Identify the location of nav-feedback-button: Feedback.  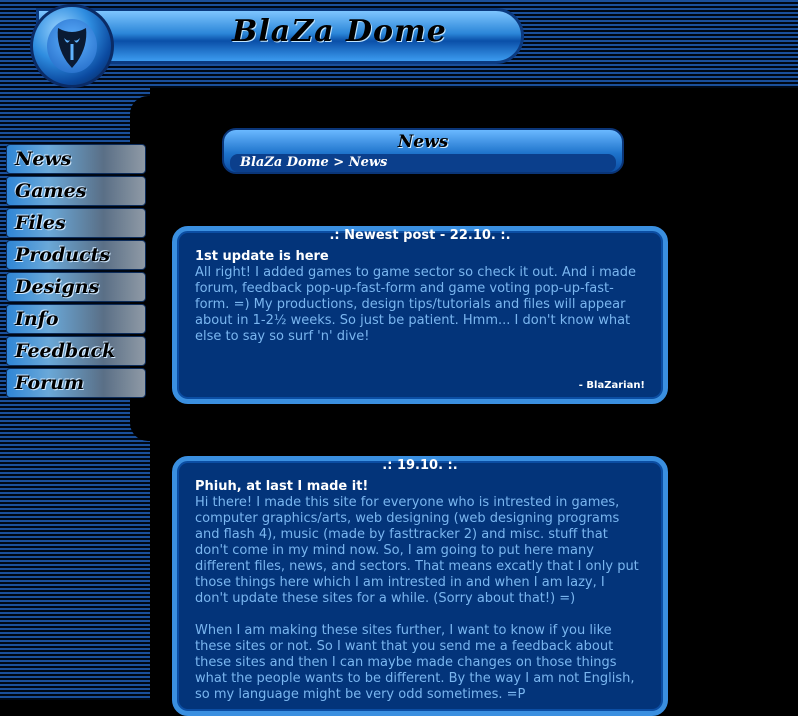
(76, 351).